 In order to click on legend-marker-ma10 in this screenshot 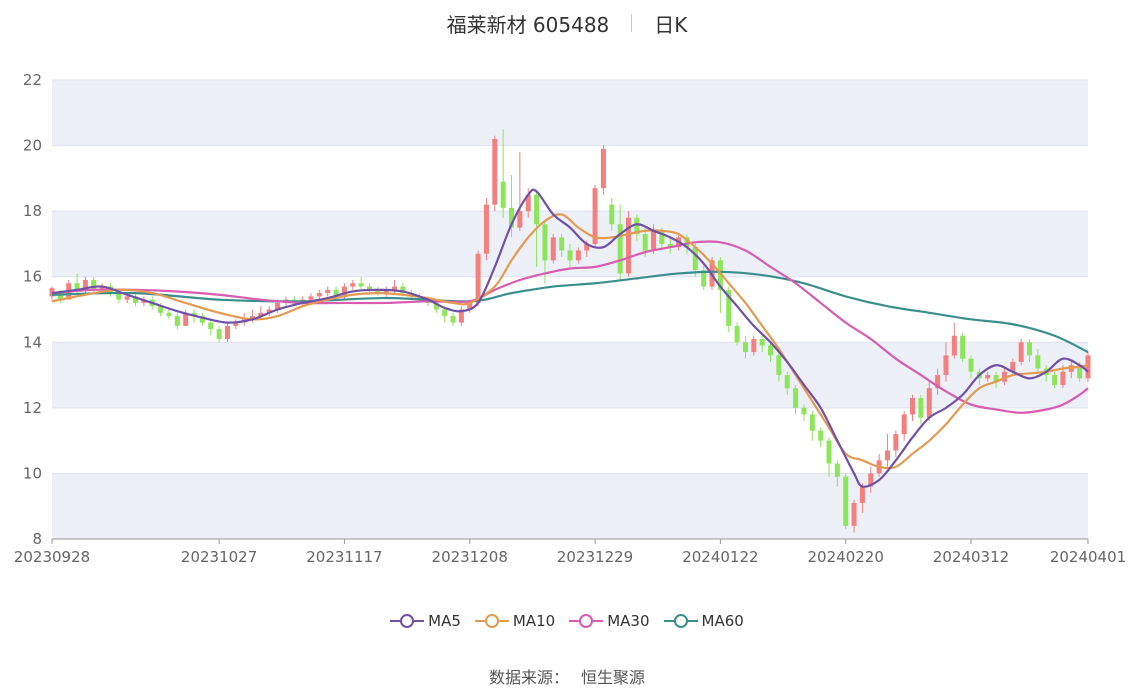, I will do `click(491, 621)`.